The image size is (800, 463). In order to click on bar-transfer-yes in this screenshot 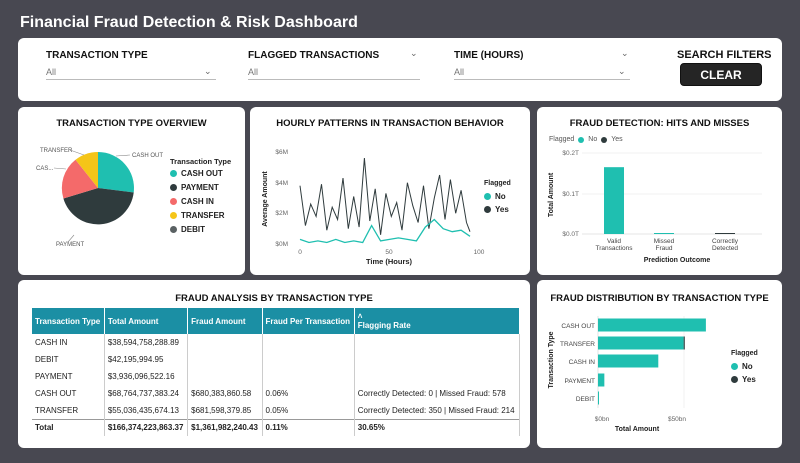, I will do `click(684, 343)`.